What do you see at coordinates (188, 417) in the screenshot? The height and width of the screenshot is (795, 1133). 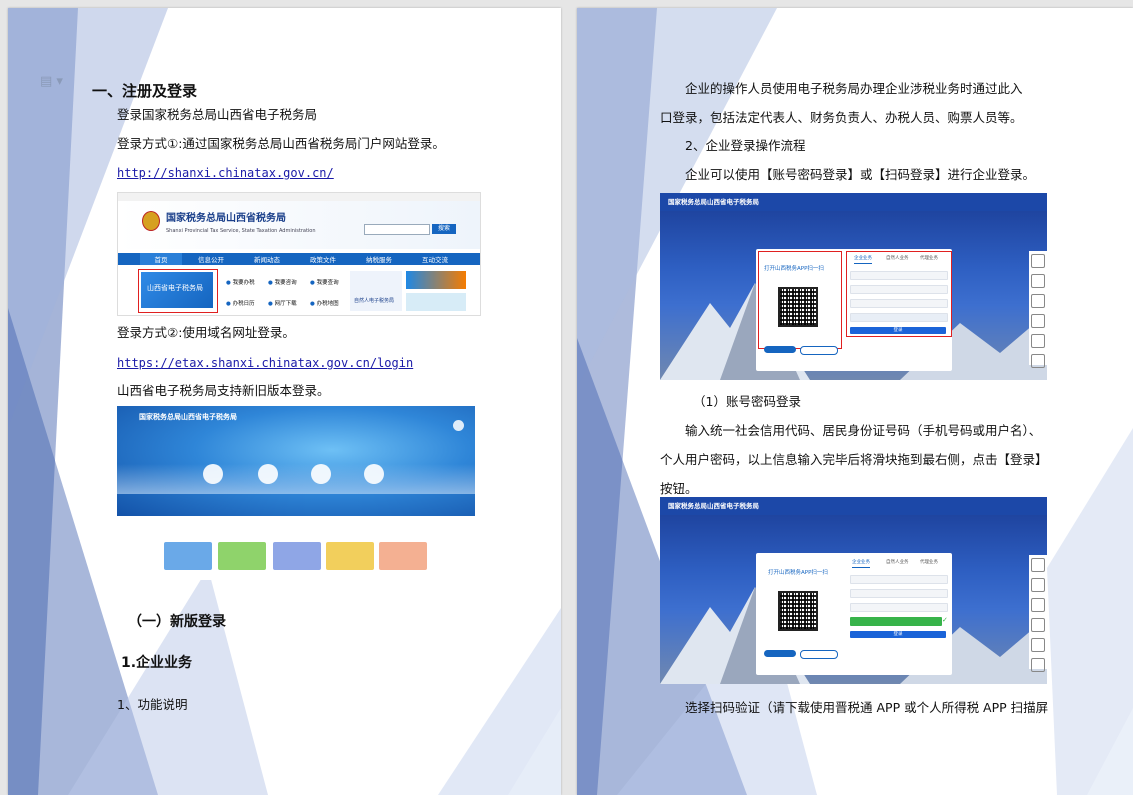 I see `etax-home-header-title: 国家税务总局山西省电子税务局` at bounding box center [188, 417].